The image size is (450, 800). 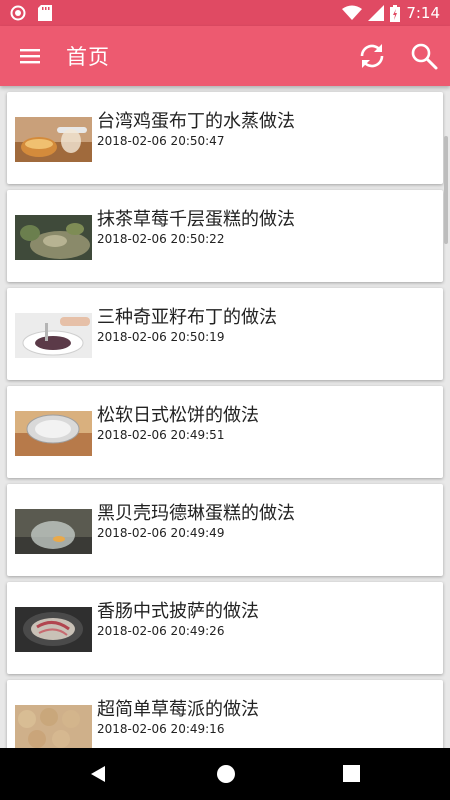 I want to click on list-item: 台湾鸡蛋布丁的水蒸做法 2018-02-06 20:50:47, so click(x=225, y=138).